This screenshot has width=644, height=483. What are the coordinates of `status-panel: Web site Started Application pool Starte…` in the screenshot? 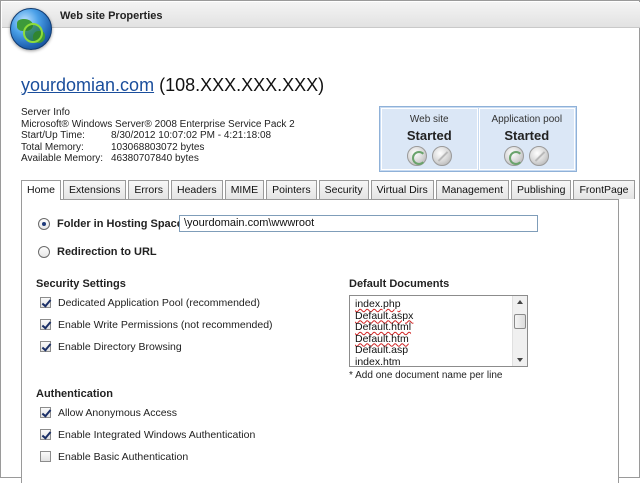 It's located at (478, 139).